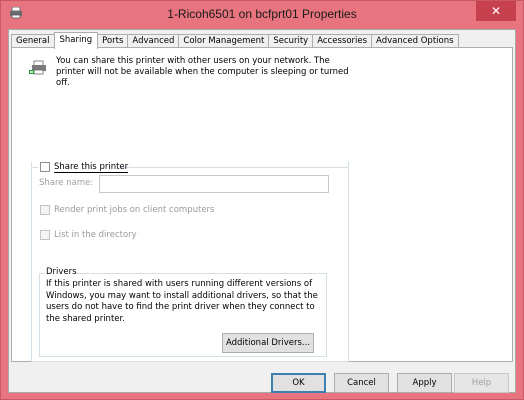 The height and width of the screenshot is (400, 524). What do you see at coordinates (95, 235) in the screenshot?
I see `list-directory-label: List in the directory` at bounding box center [95, 235].